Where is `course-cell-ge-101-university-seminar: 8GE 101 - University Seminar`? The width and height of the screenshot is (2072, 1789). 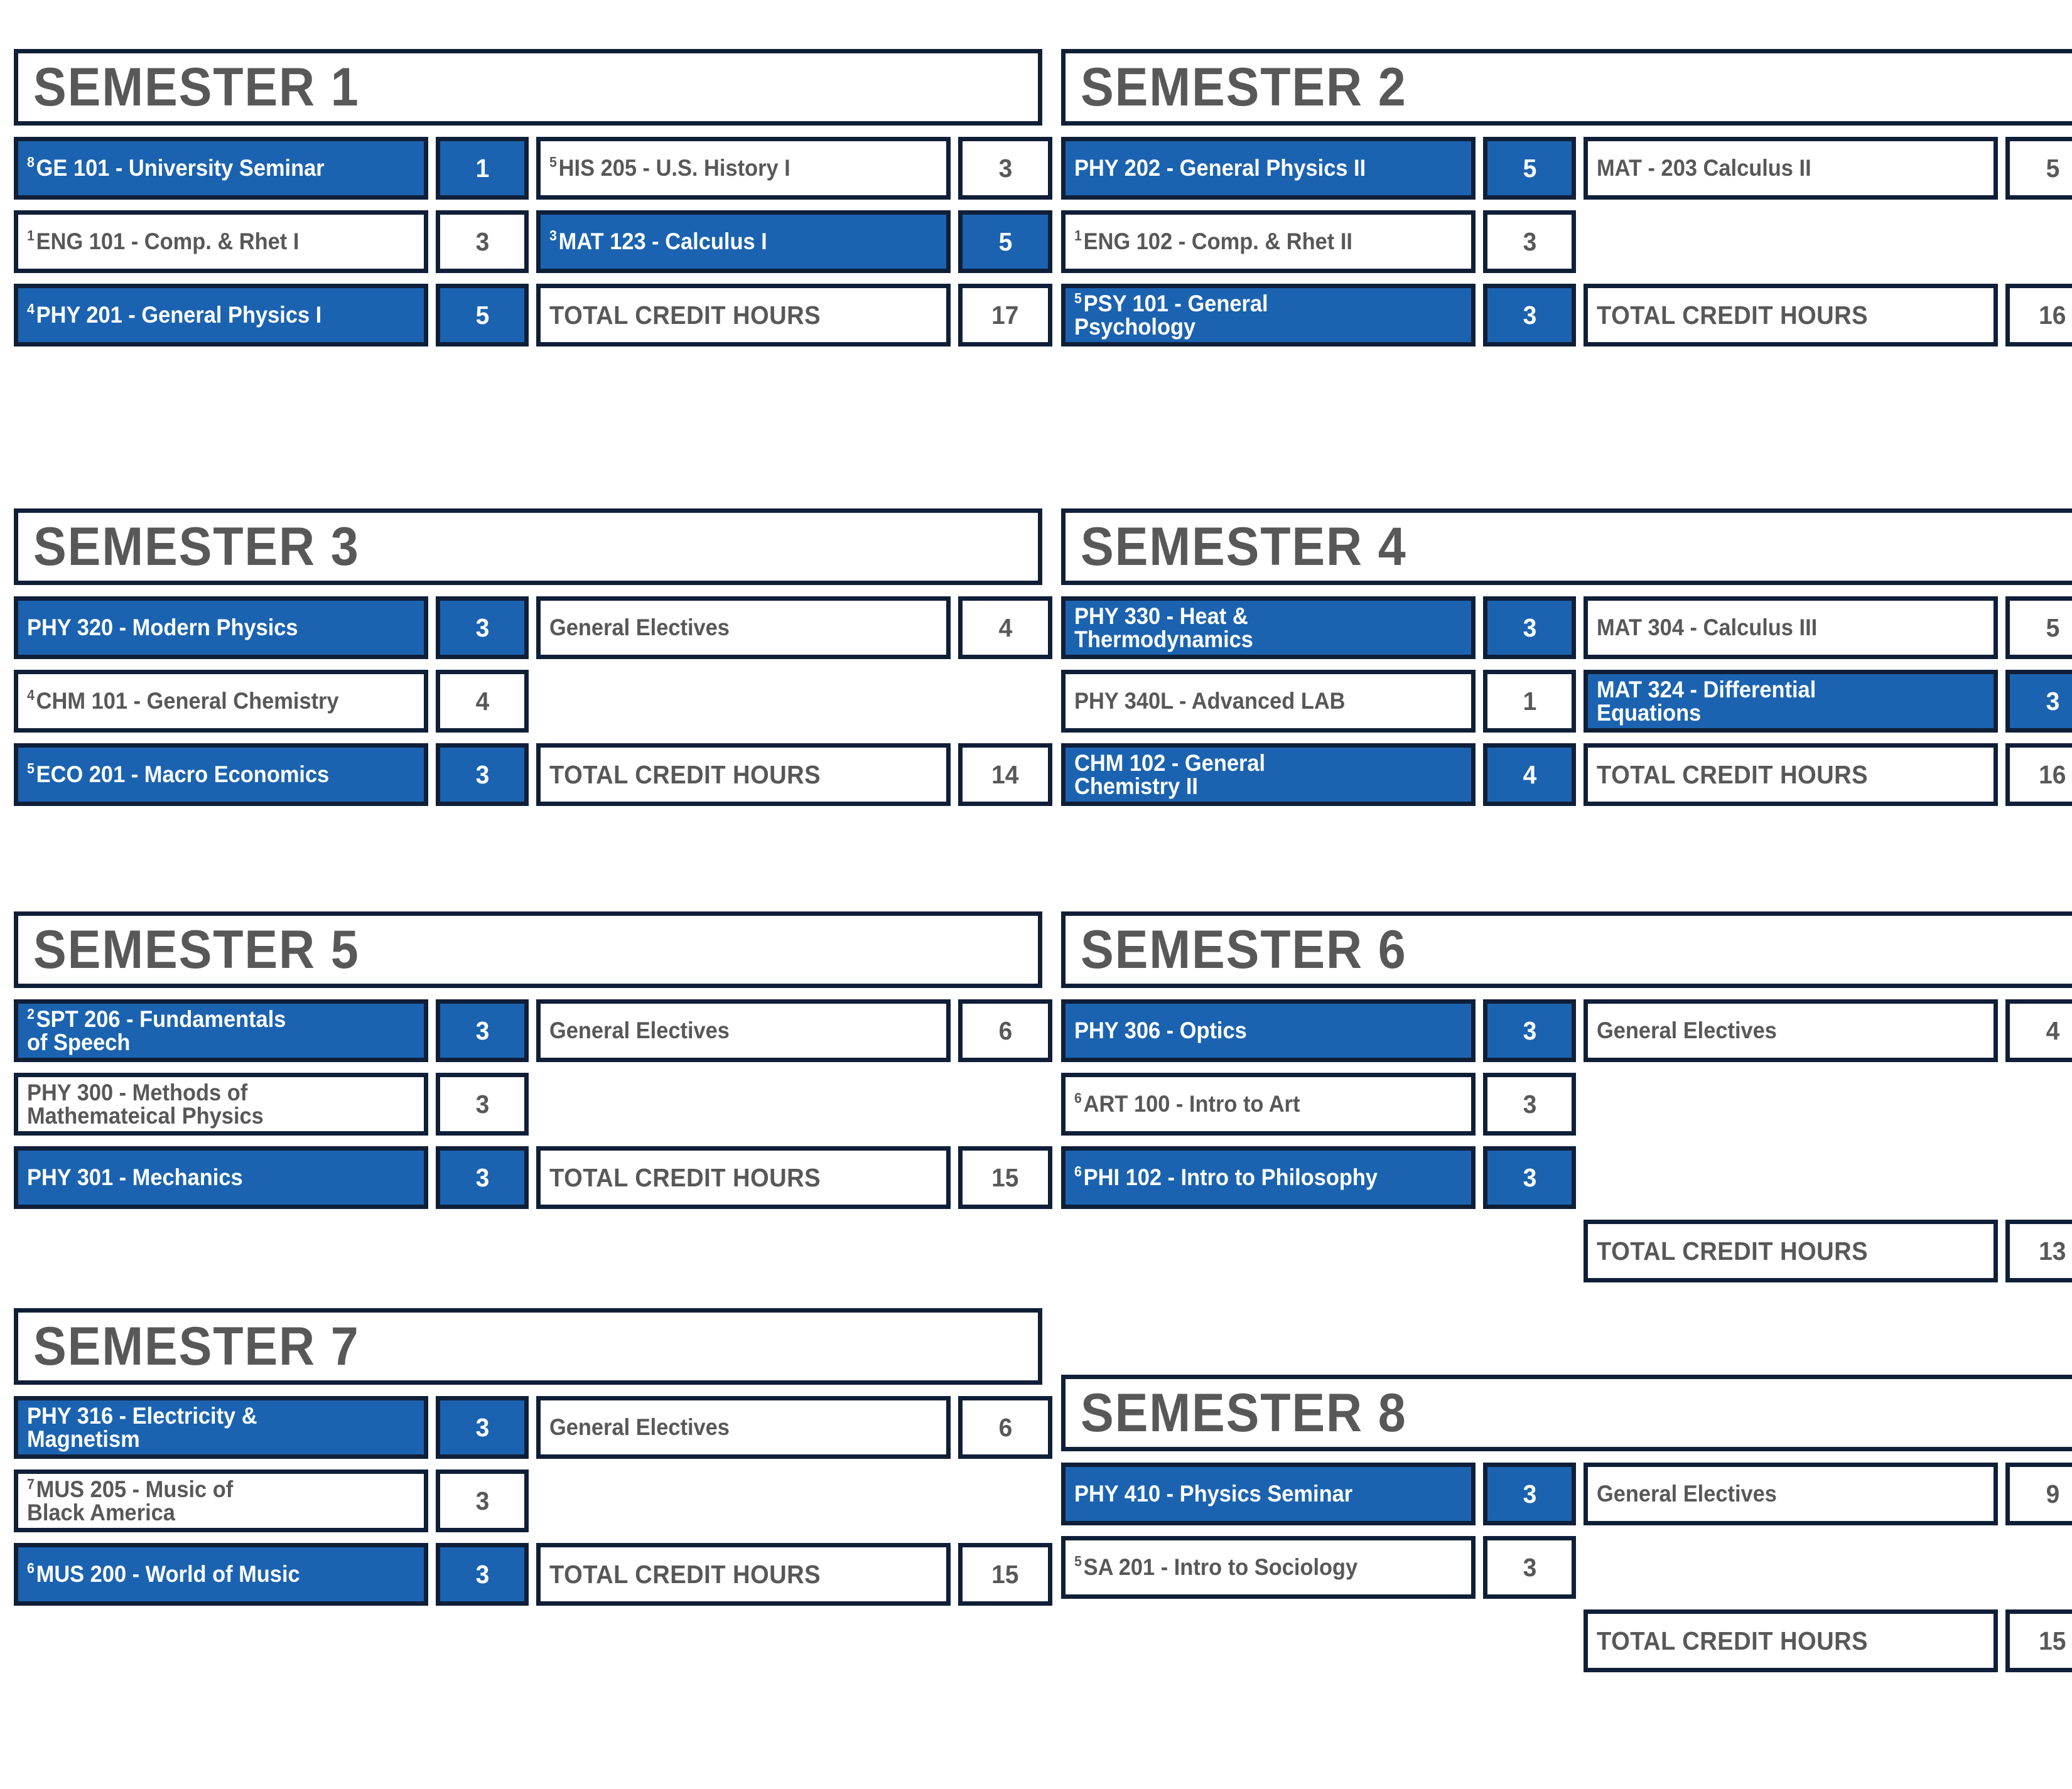
course-cell-ge-101-university-seminar: 8GE 101 - University Seminar is located at coordinates (221, 168).